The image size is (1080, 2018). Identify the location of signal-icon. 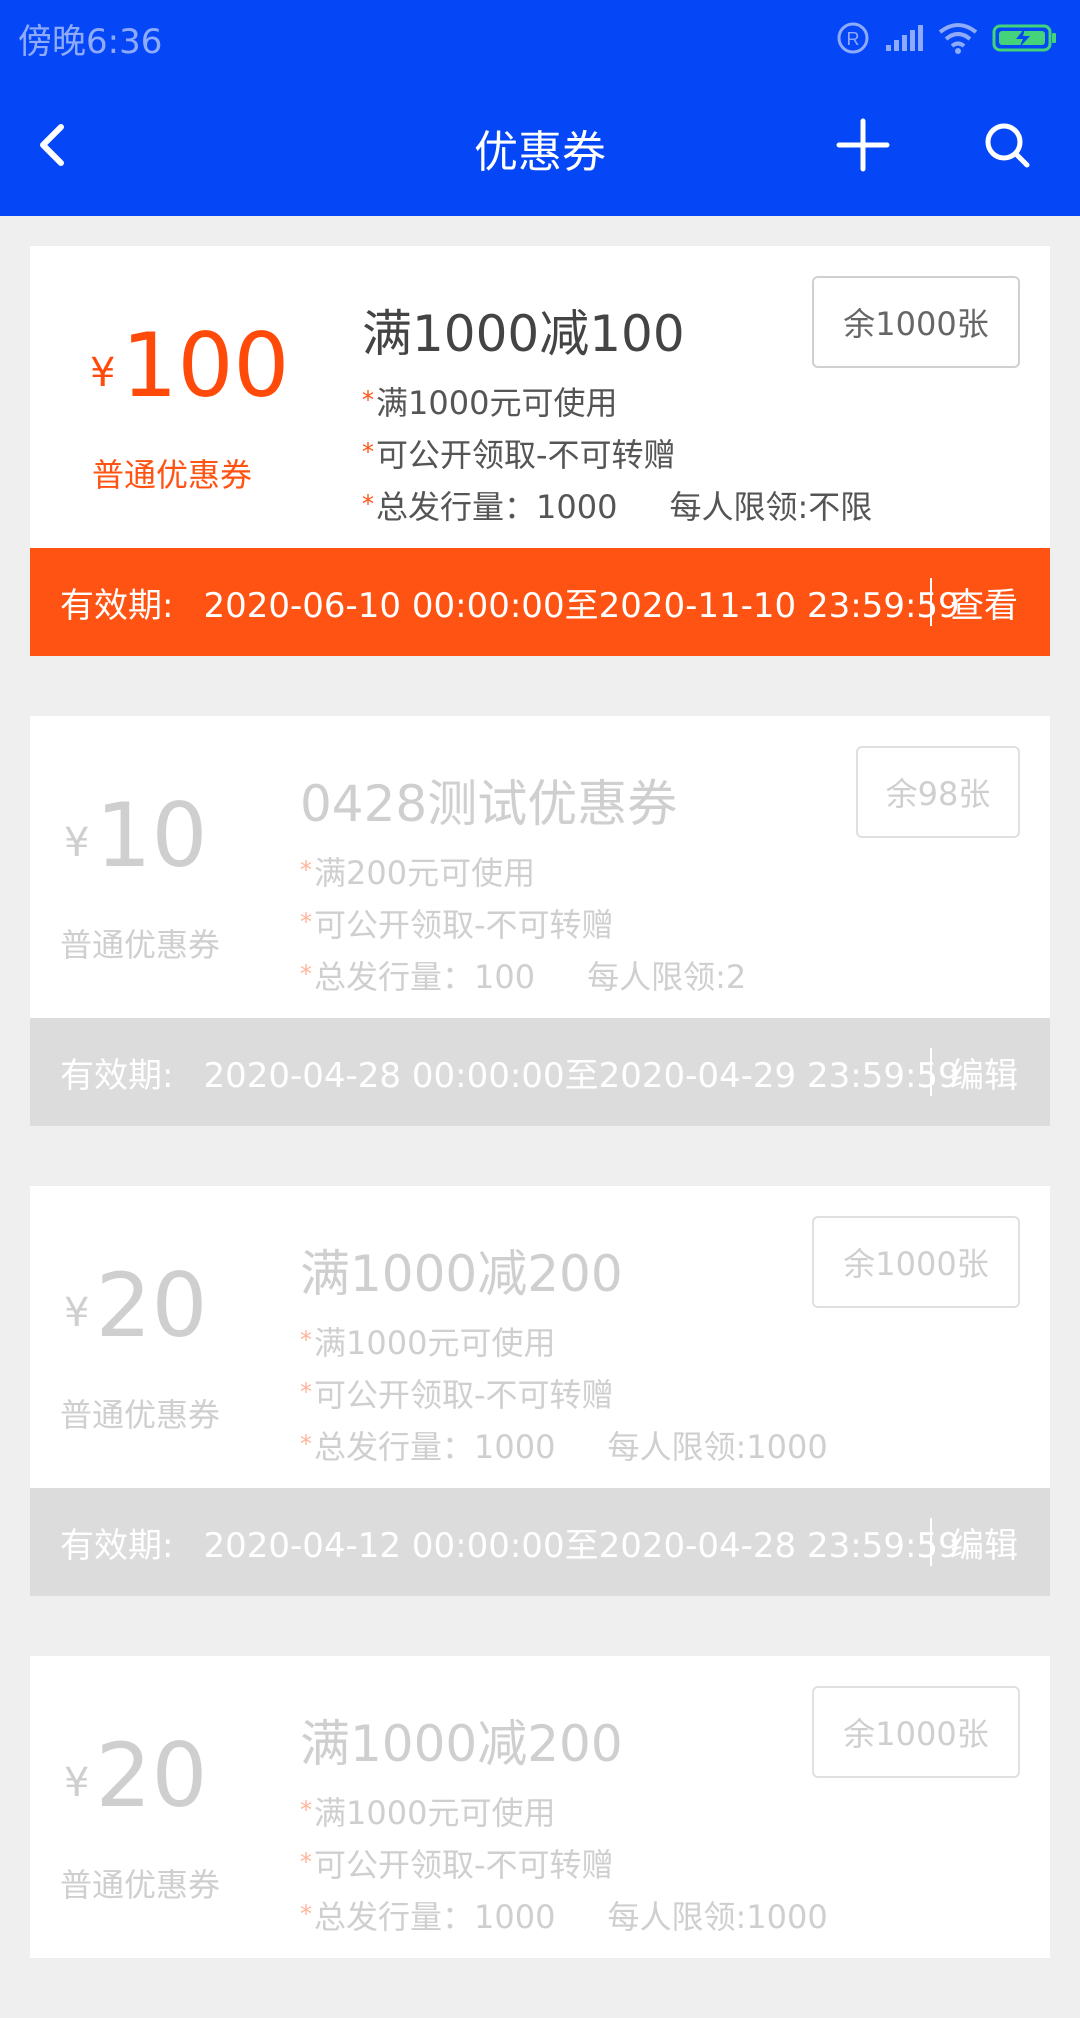
(904, 38).